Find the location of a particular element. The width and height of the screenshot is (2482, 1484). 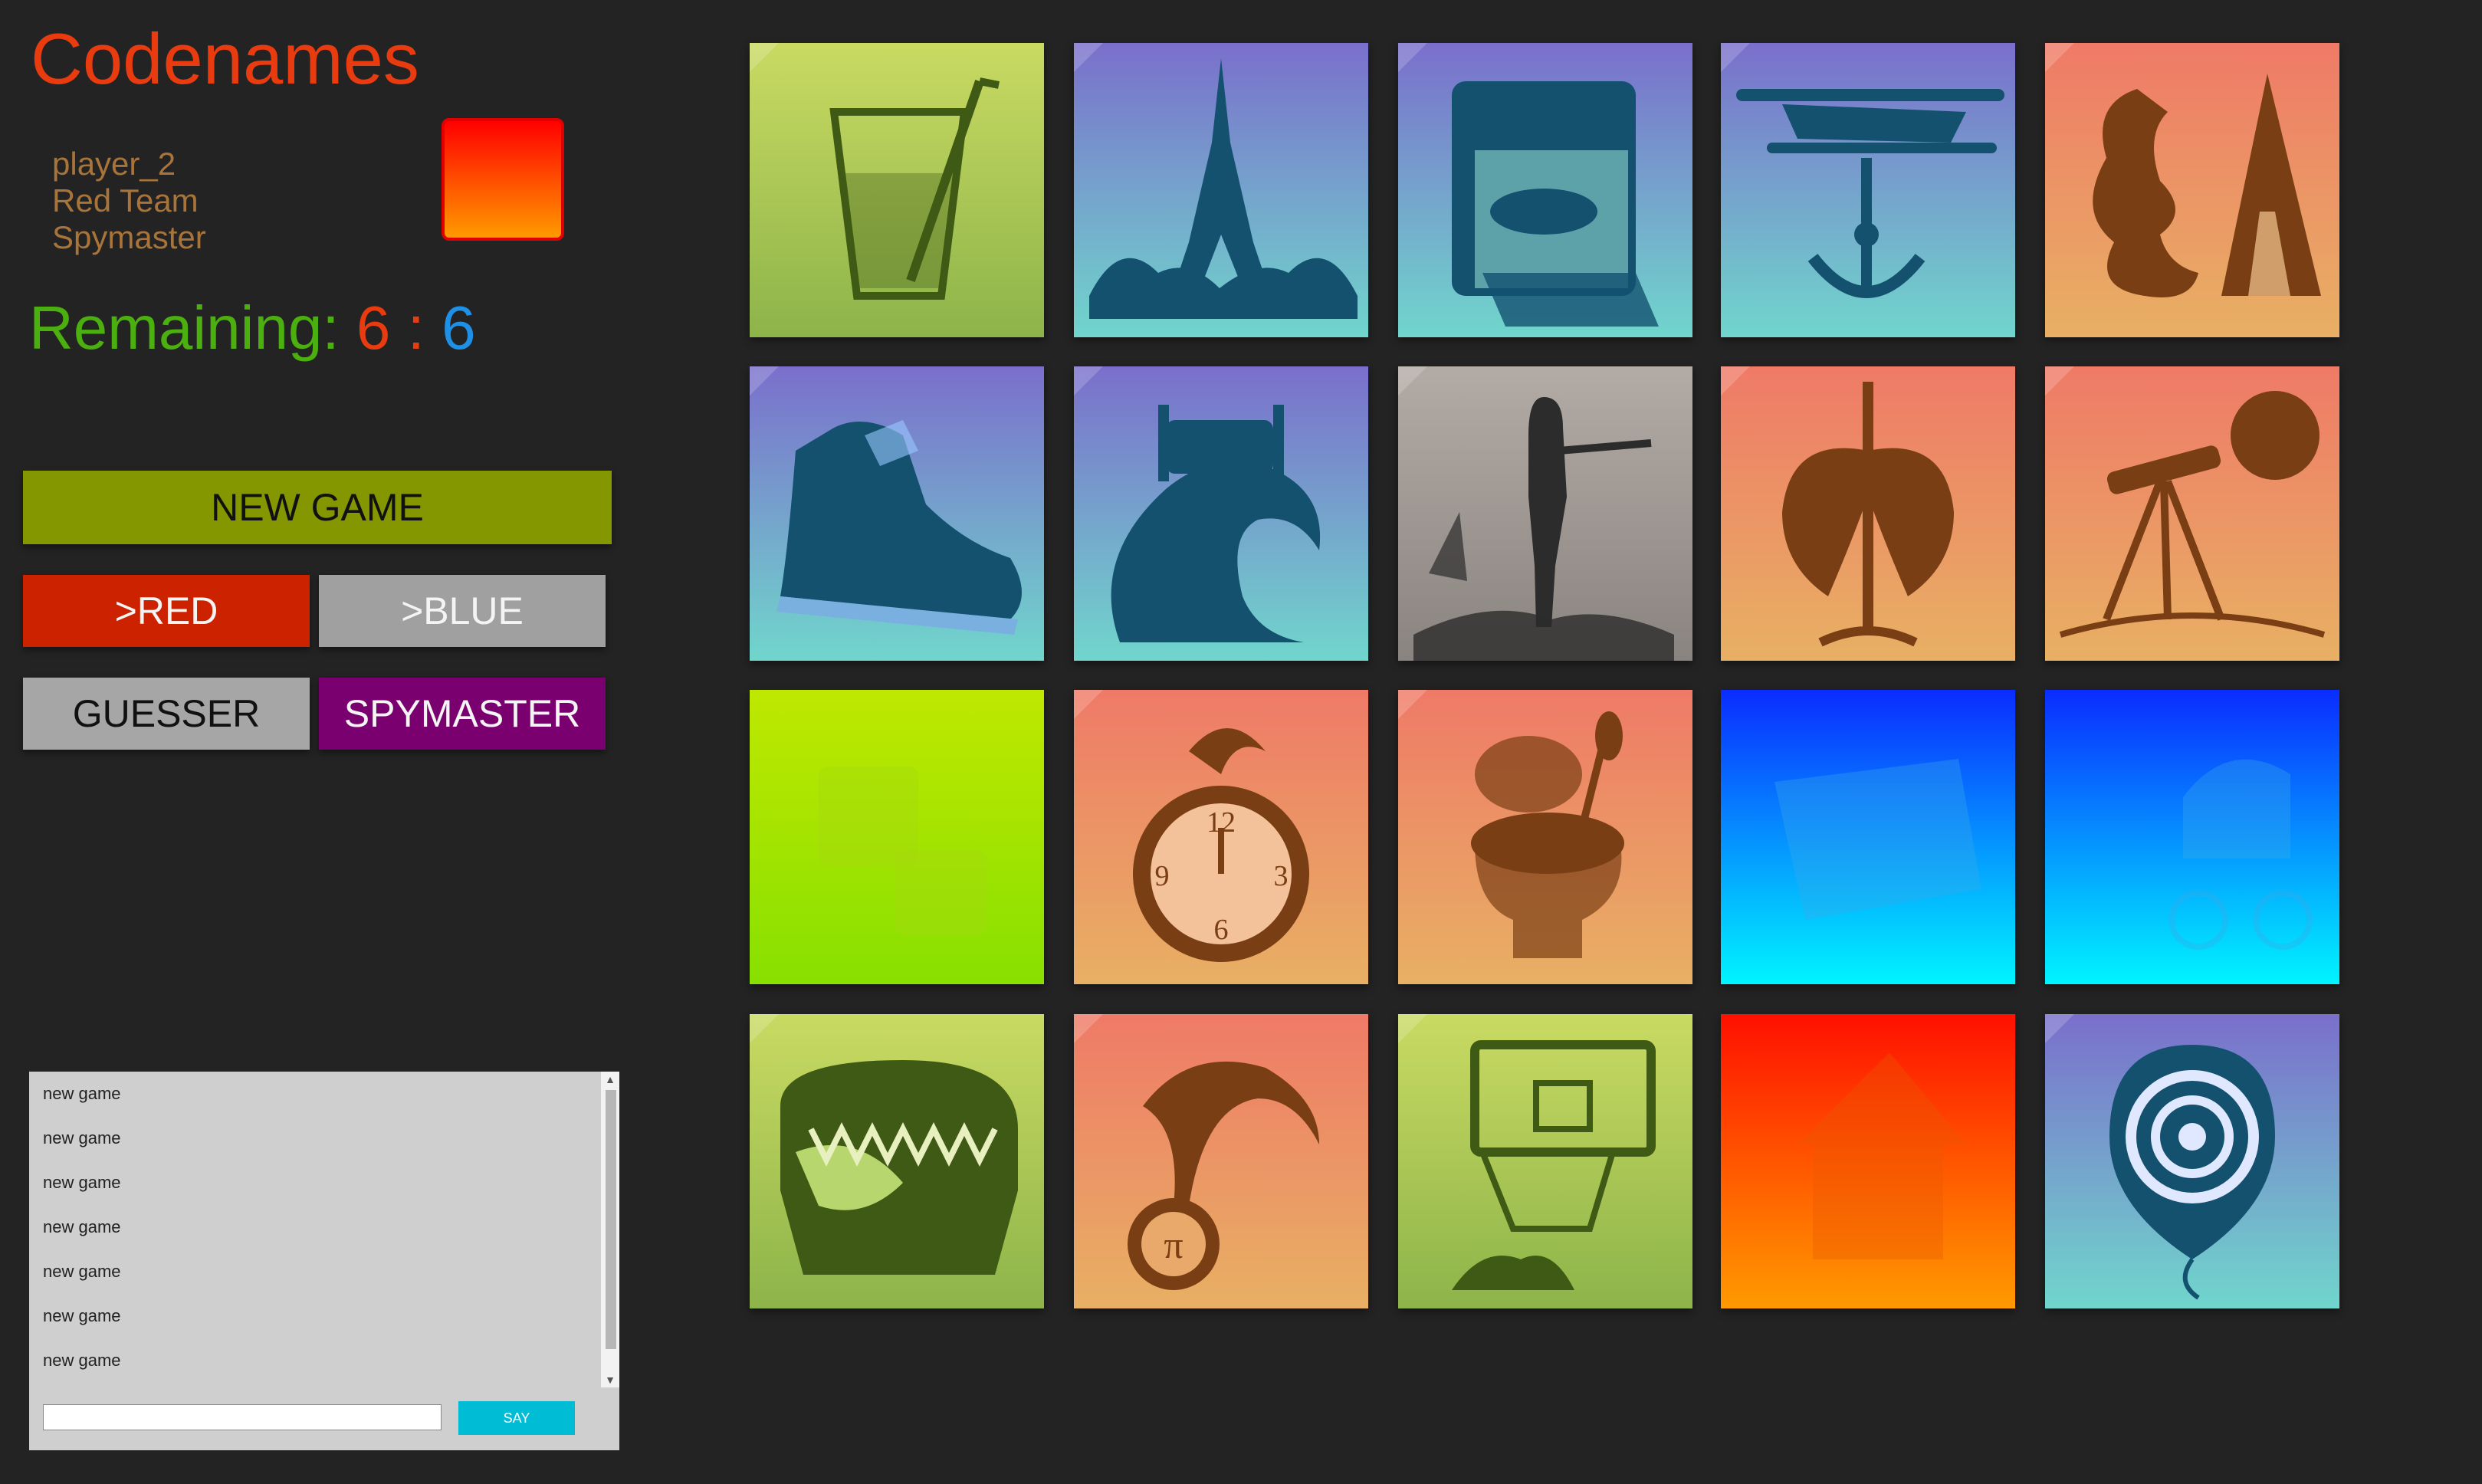

card-hitchhiker is located at coordinates (1545, 513).